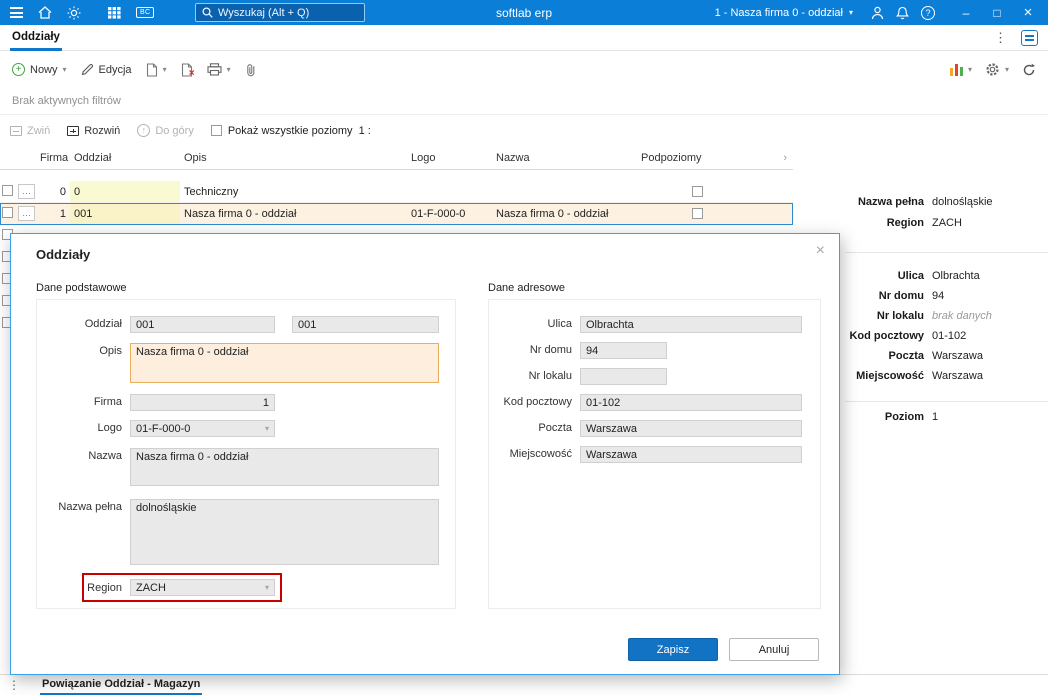 The height and width of the screenshot is (695, 1048). Describe the element at coordinates (537, 402) in the screenshot. I see `field-label: Kod pocztowy` at that location.